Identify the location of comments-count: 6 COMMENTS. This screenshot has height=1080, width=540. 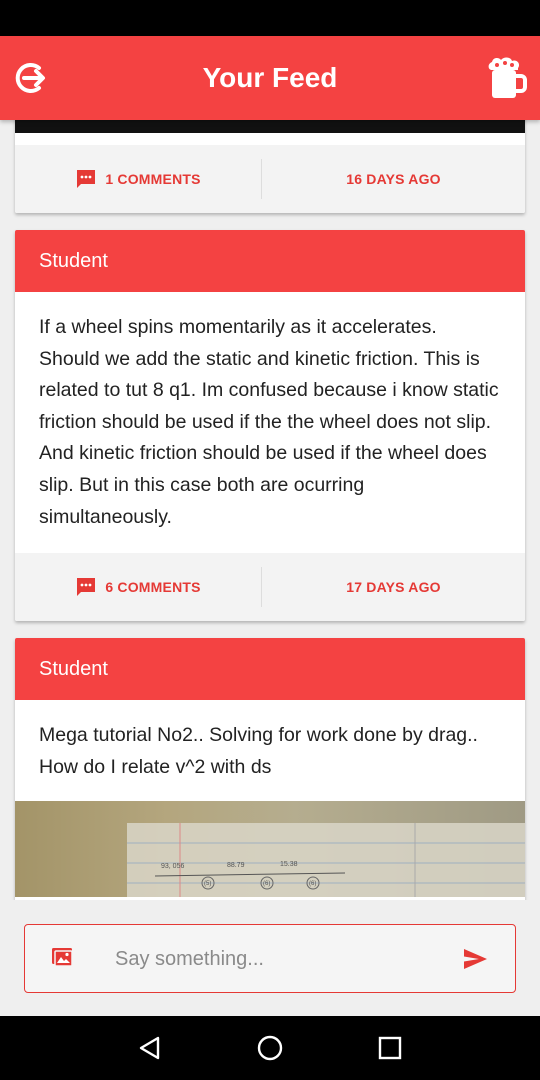
(153, 587).